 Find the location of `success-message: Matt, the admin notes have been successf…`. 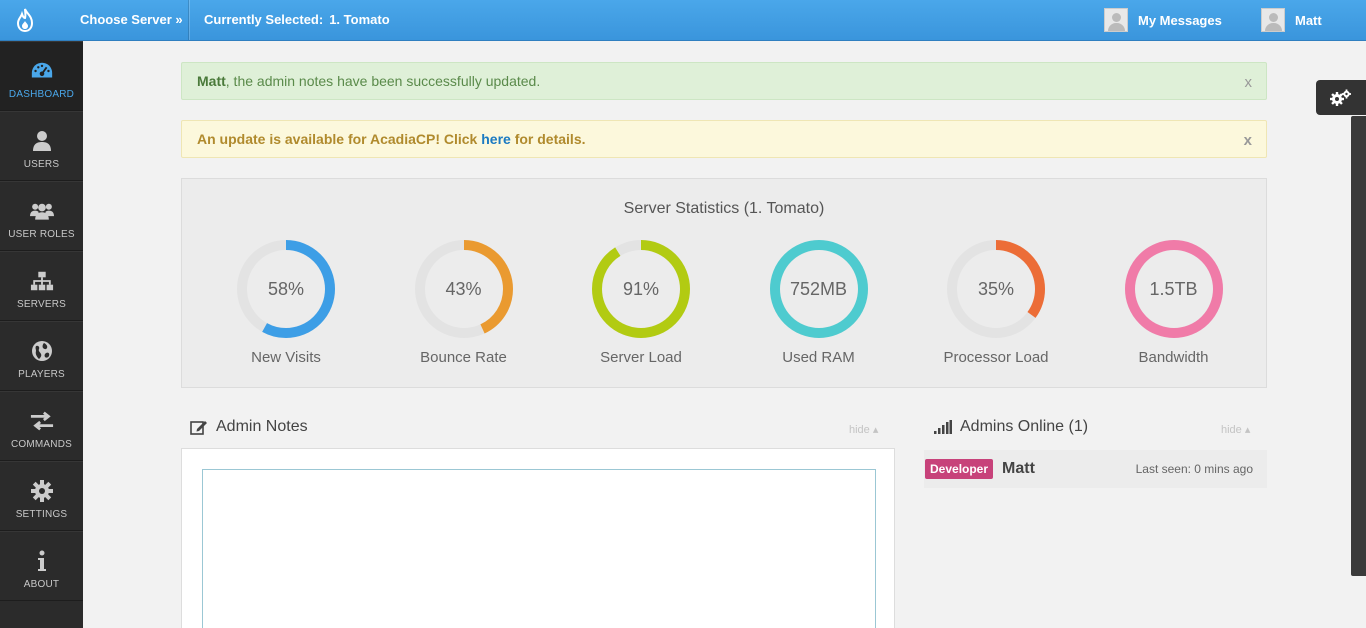

success-message: Matt, the admin notes have been successf… is located at coordinates (368, 81).